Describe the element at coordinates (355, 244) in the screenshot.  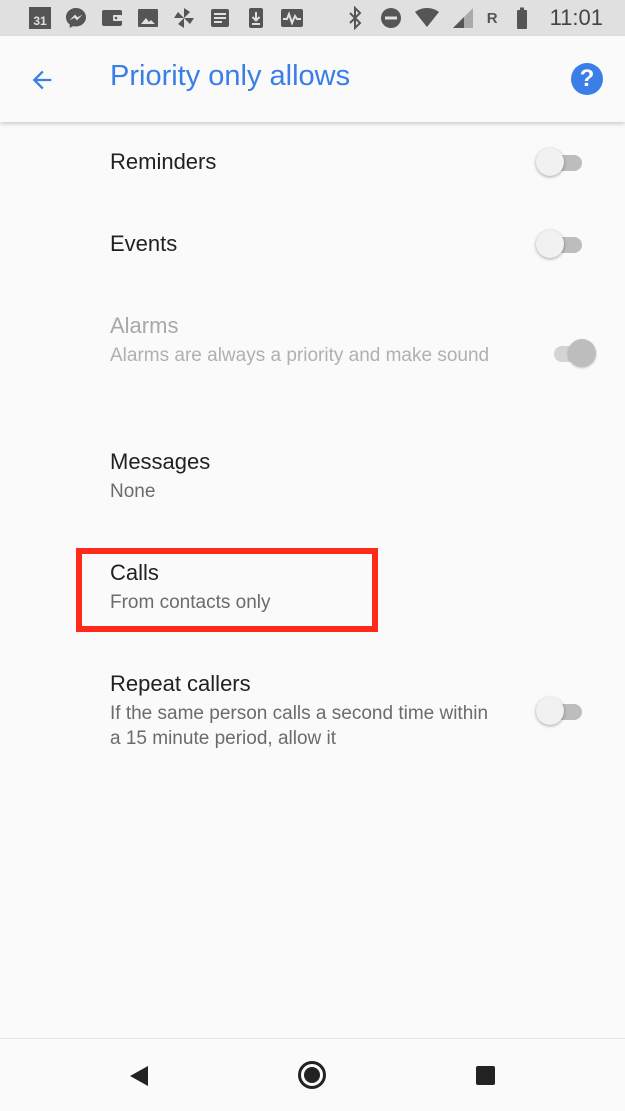
I see `setting-events: Events` at that location.